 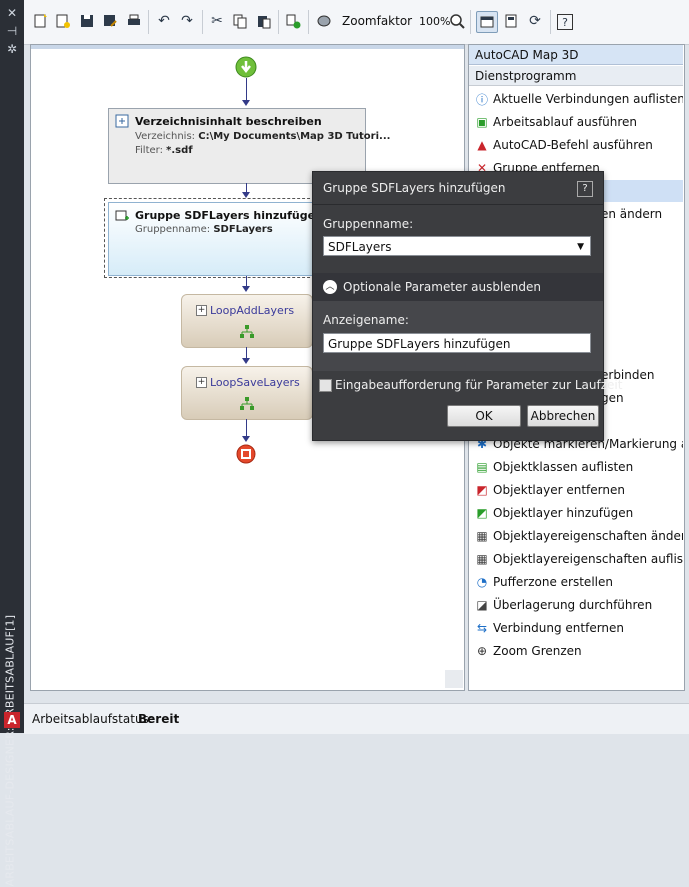 I want to click on group-name-label: Gruppenname:, so click(x=368, y=224).